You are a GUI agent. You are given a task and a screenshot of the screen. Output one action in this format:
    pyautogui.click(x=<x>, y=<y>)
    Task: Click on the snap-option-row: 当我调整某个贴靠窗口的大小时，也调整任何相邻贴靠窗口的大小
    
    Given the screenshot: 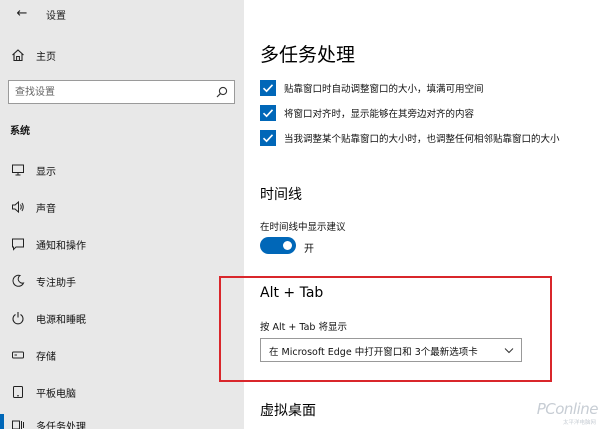 What is the action you would take?
    pyautogui.click(x=430, y=139)
    